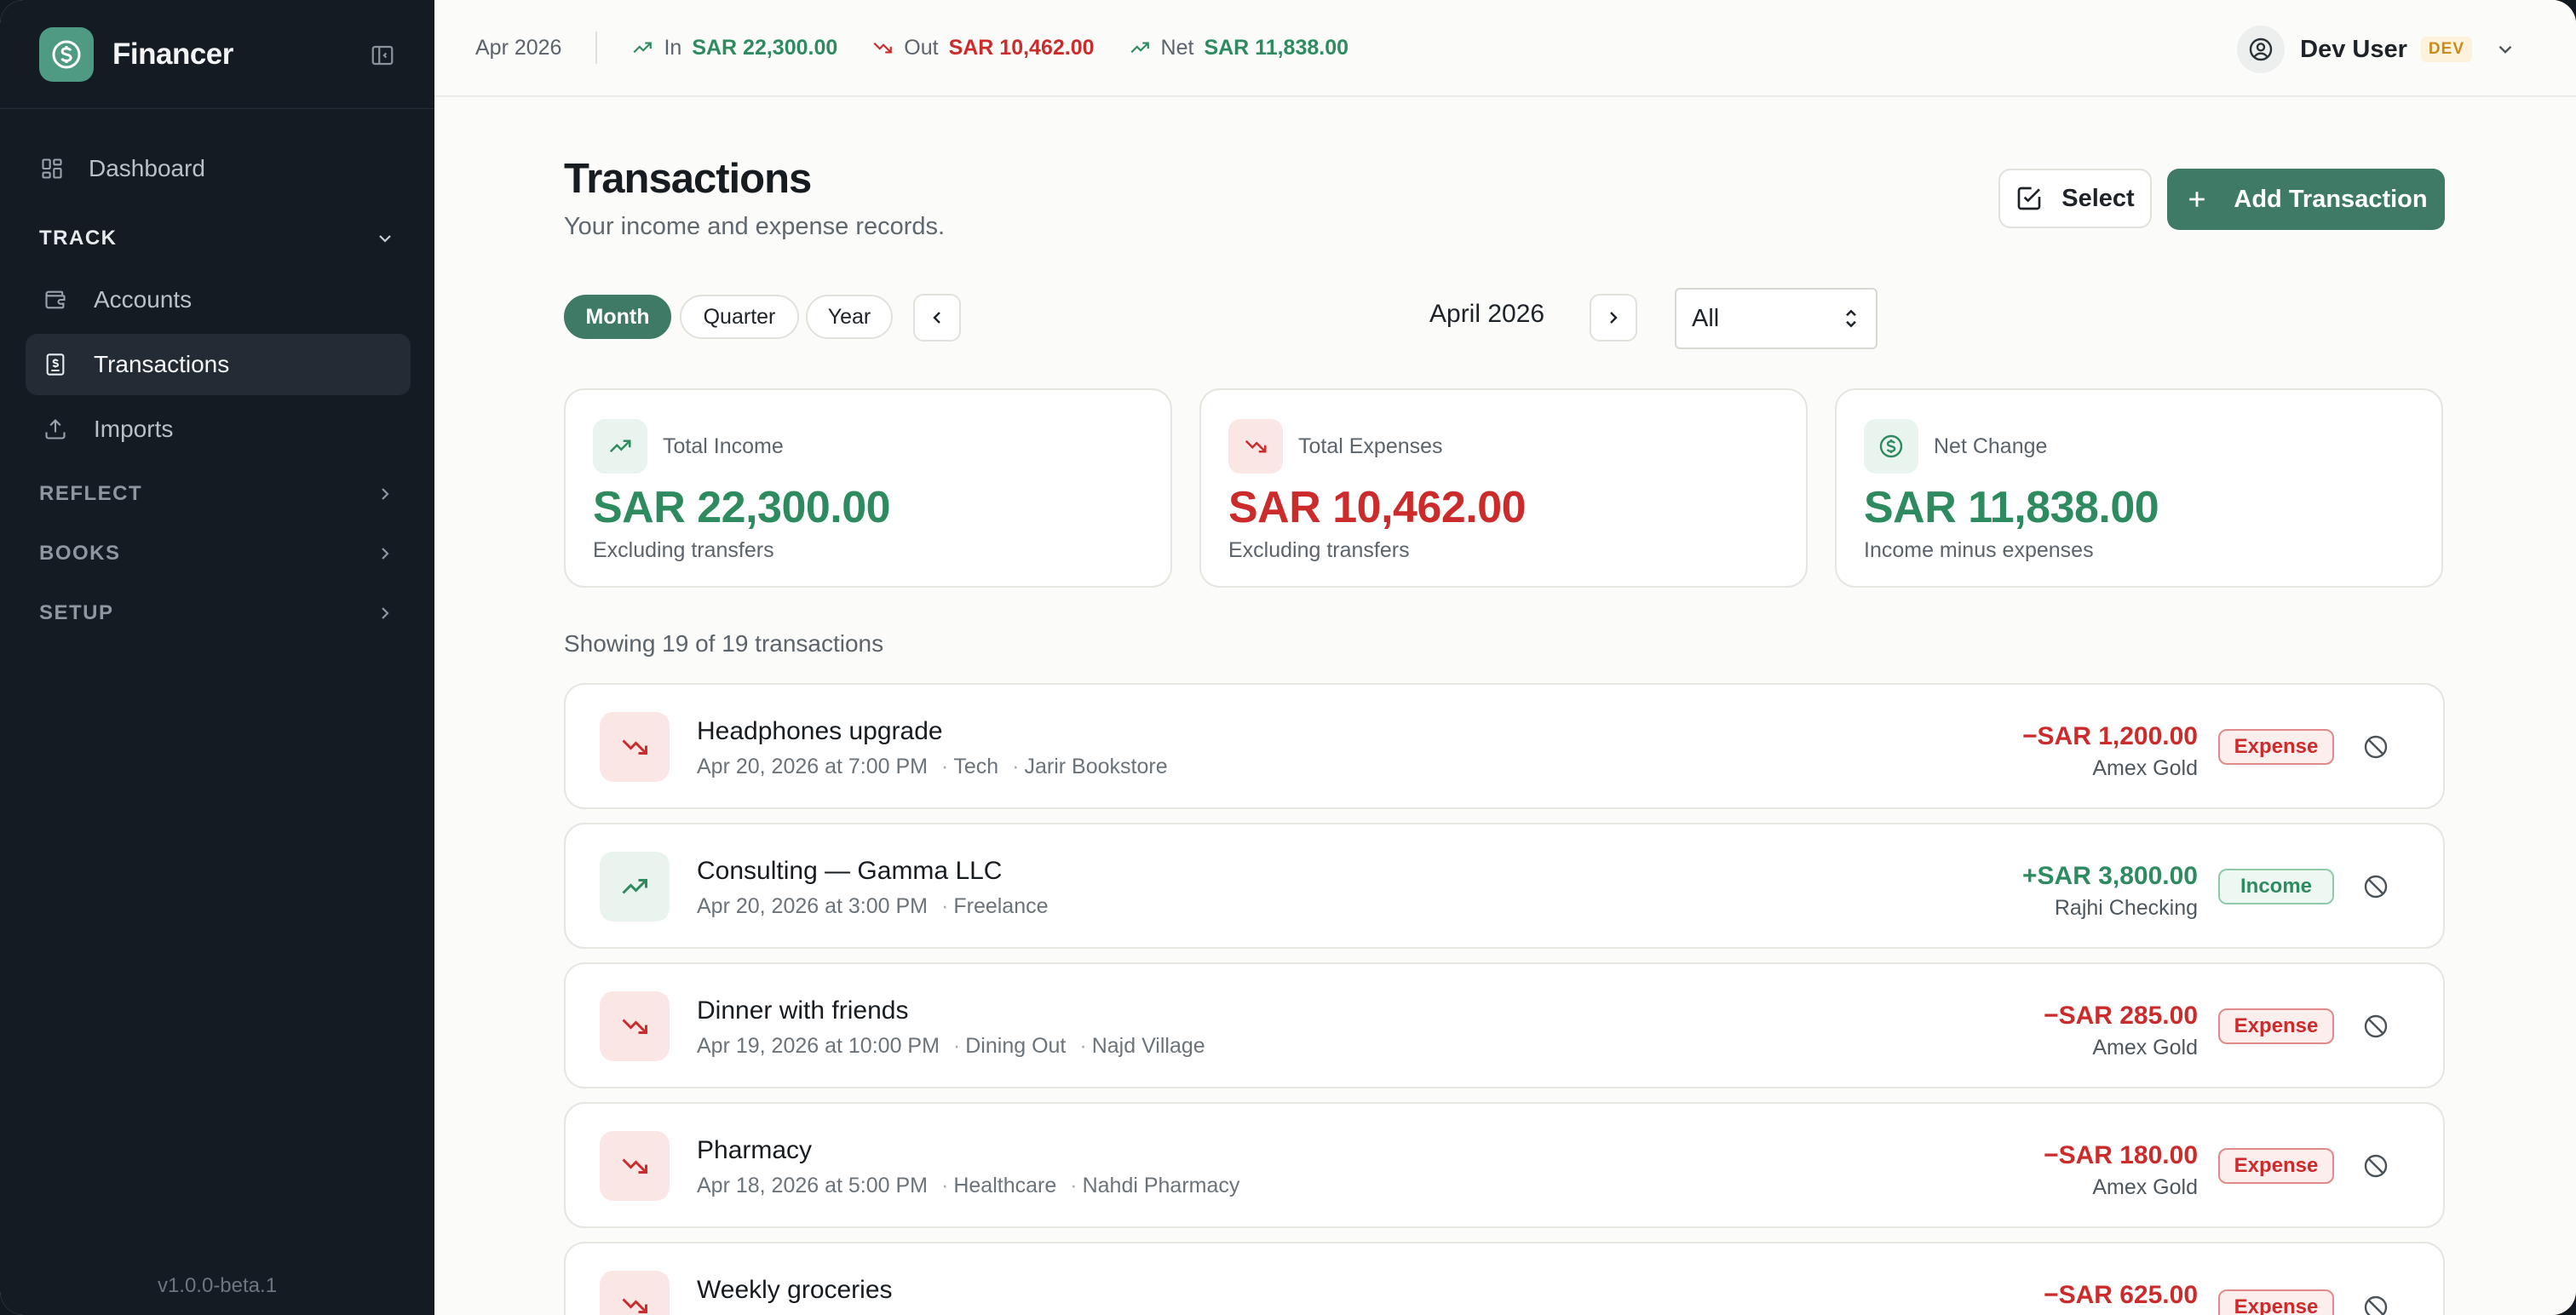 The image size is (2576, 1315). What do you see at coordinates (1505, 1278) in the screenshot?
I see `transaction-row: Weekly groceries −SAR 625.00 Expense` at bounding box center [1505, 1278].